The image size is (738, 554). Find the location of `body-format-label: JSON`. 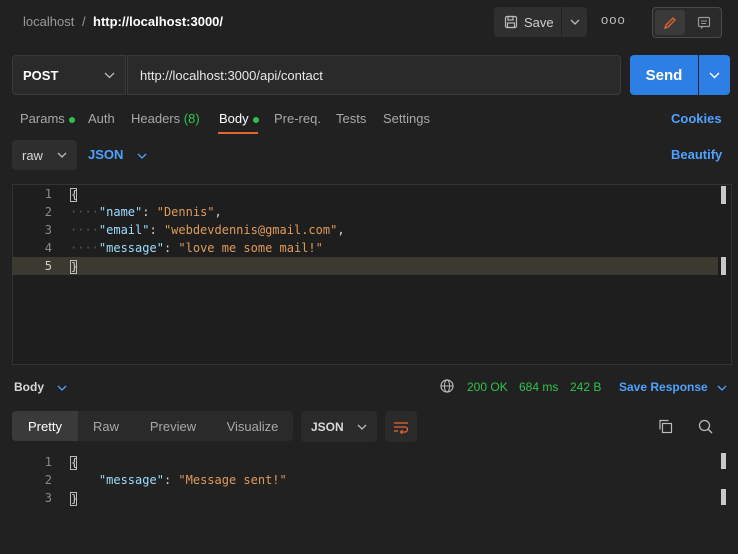

body-format-label: JSON is located at coordinates (106, 154).